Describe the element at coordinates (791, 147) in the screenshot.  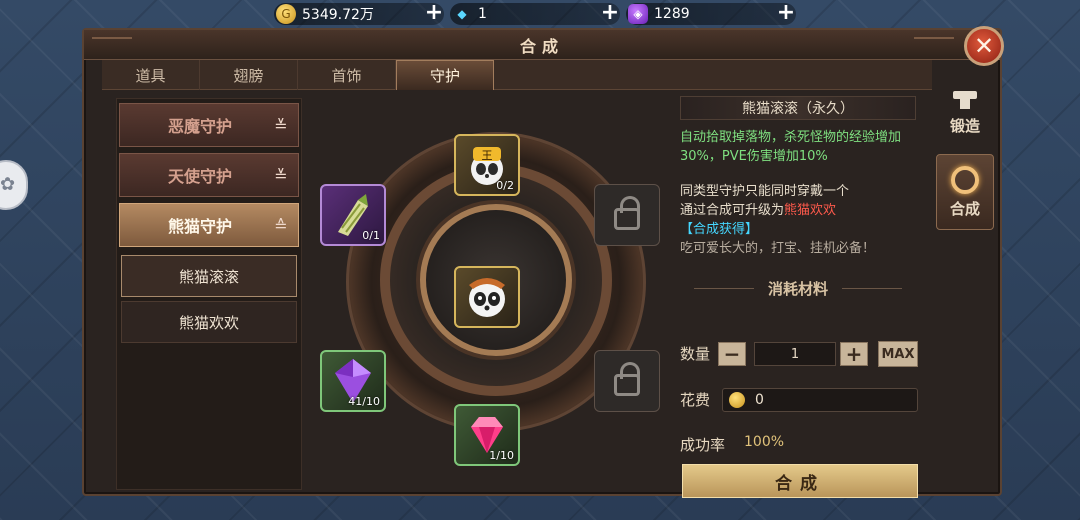
I see `item-effect-desc: 自动拾取掉落物，杀死怪物的经验增加30%，PVE伤害增加10%` at that location.